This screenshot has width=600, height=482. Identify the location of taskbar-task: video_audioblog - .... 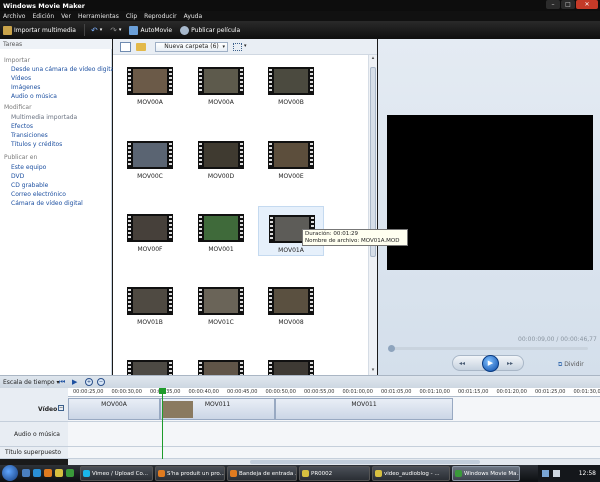
(411, 473).